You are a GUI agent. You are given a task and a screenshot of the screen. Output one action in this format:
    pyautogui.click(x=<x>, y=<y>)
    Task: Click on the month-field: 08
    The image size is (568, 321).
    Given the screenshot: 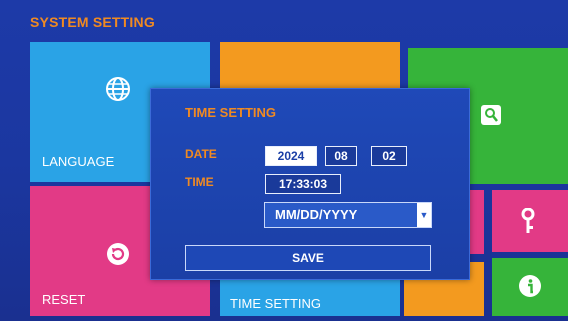 What is the action you would take?
    pyautogui.click(x=341, y=156)
    